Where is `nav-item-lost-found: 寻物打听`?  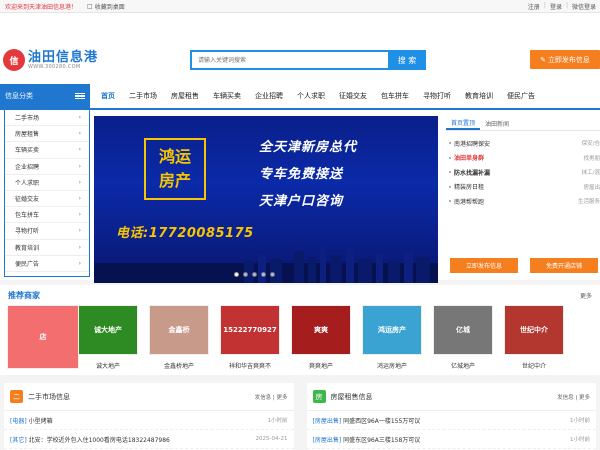
nav-item-lost-found: 寻物打听 is located at coordinates (437, 96).